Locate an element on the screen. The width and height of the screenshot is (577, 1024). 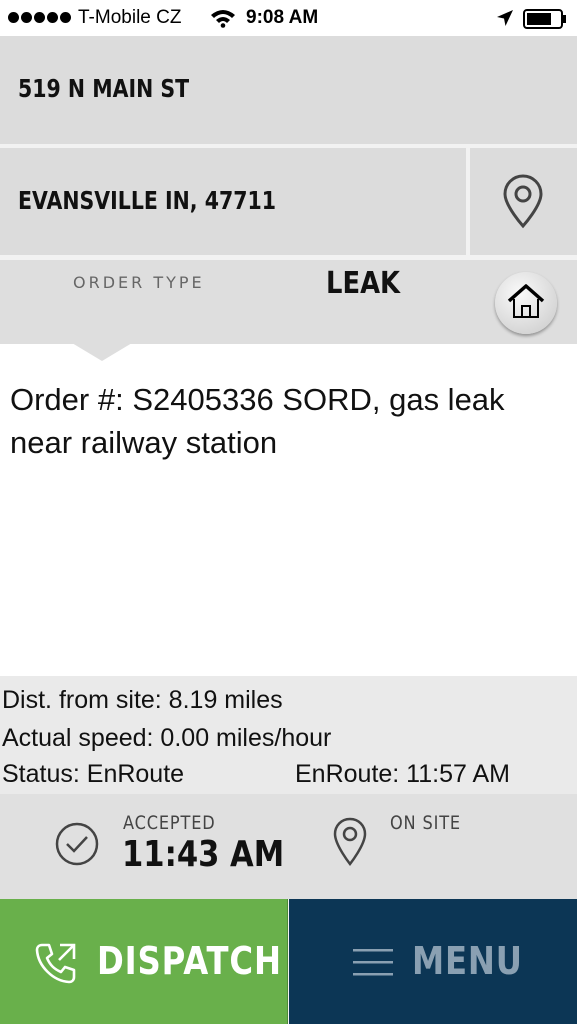
city-address-row: EVANSVILLE IN, 47711 is located at coordinates (233, 201).